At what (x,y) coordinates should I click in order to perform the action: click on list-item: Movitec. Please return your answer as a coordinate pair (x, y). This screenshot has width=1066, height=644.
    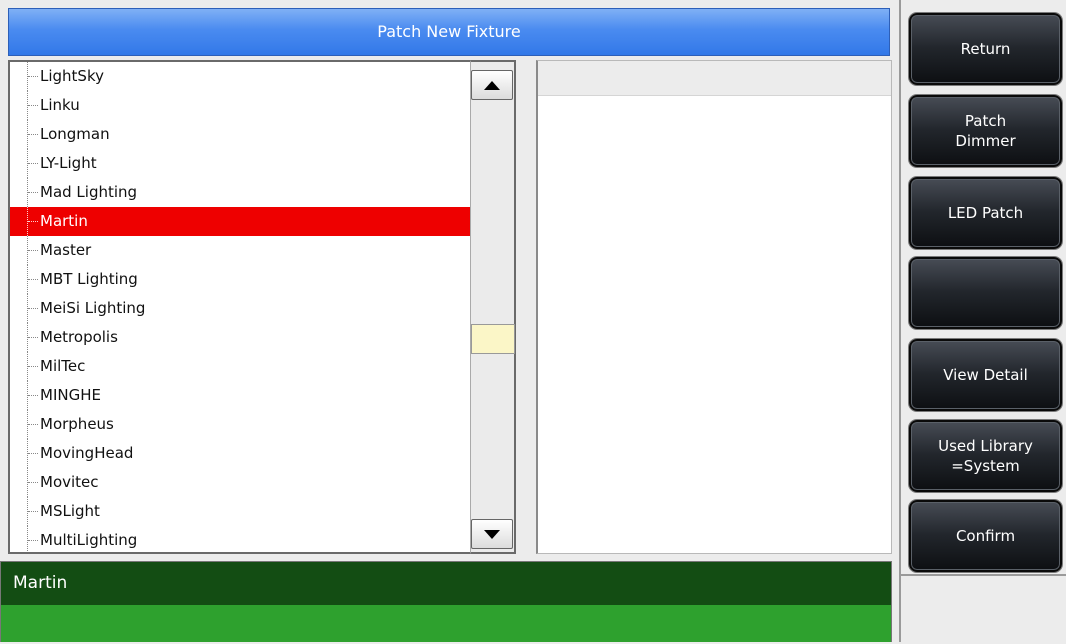
    Looking at the image, I should click on (240, 482).